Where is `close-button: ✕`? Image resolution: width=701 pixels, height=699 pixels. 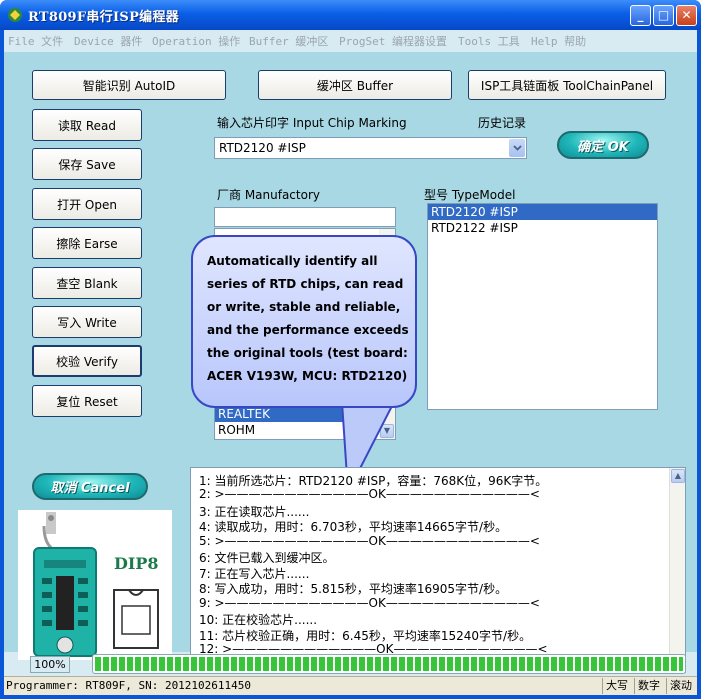
close-button: ✕ is located at coordinates (686, 15).